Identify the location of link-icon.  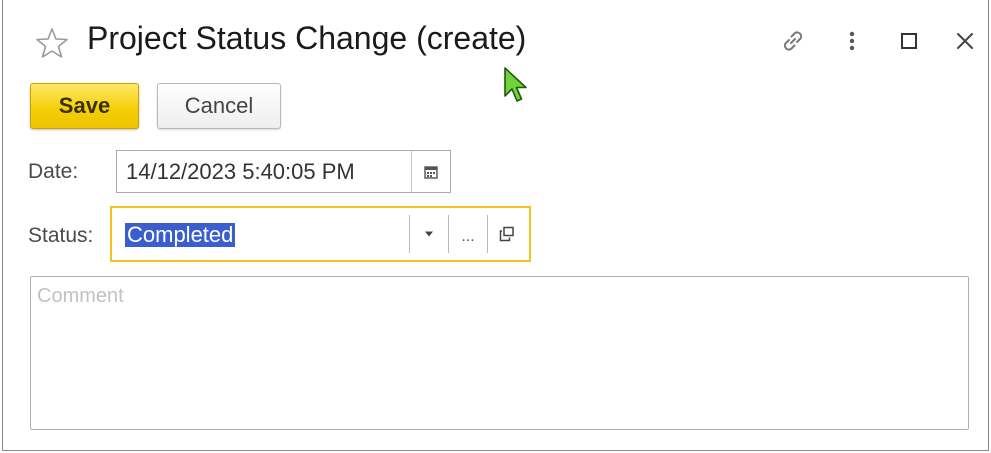
(793, 41).